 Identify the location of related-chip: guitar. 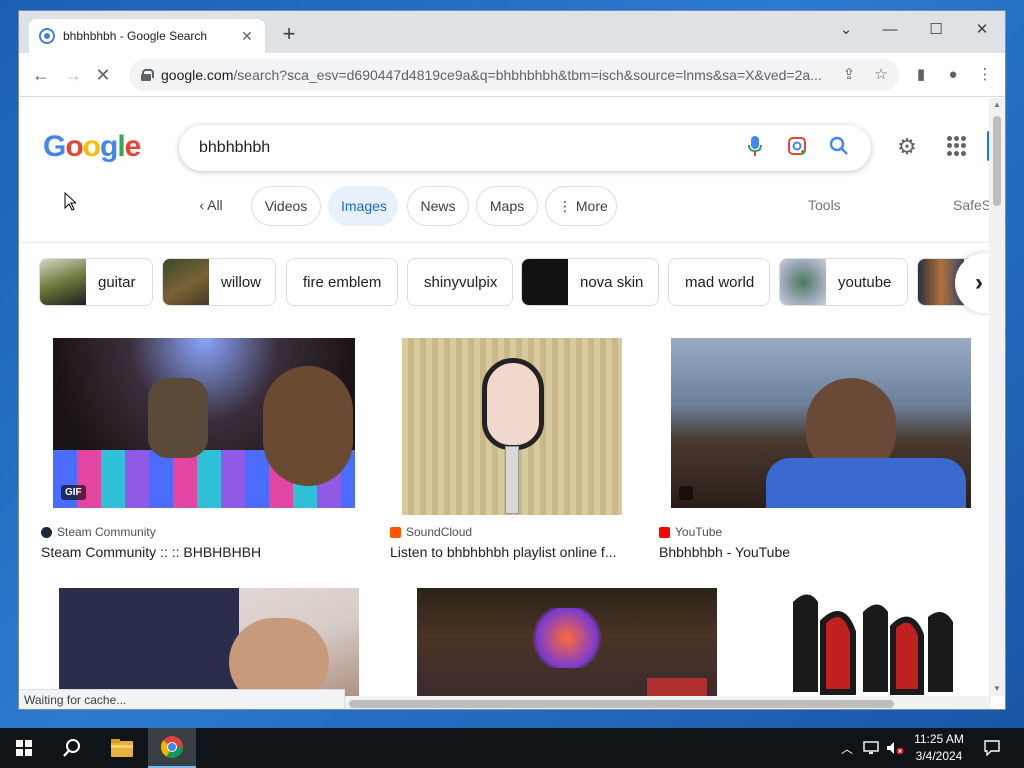
(96, 282).